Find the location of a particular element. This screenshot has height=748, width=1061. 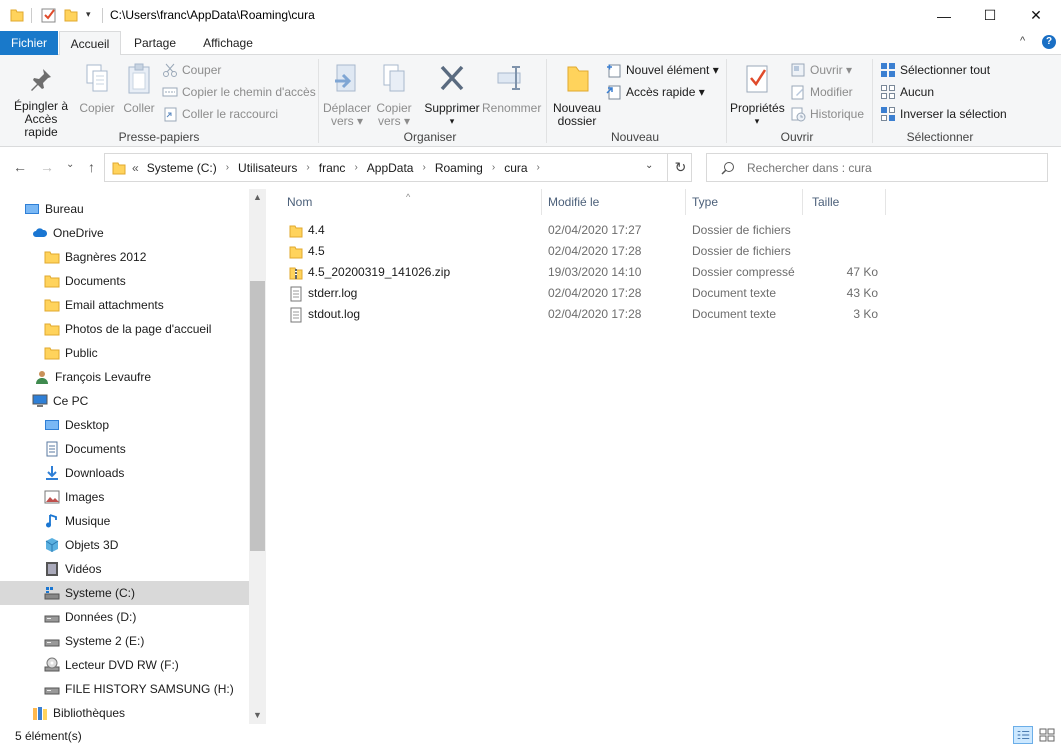

tab-share: Partage is located at coordinates (155, 43).